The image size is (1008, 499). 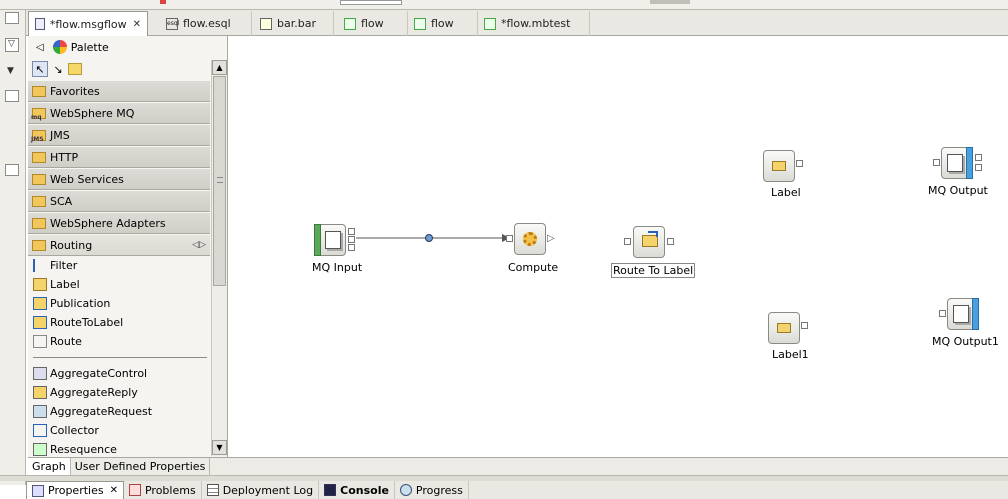 What do you see at coordinates (206, 23) in the screenshot?
I see `tab-flow-esql: esql flow.esql` at bounding box center [206, 23].